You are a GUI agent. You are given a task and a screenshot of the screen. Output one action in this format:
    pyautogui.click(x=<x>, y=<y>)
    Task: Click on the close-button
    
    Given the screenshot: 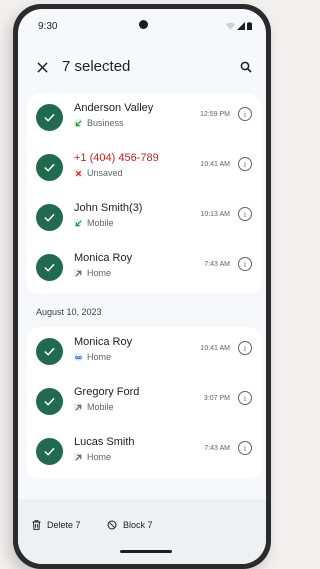 What is the action you would take?
    pyautogui.click(x=42, y=67)
    